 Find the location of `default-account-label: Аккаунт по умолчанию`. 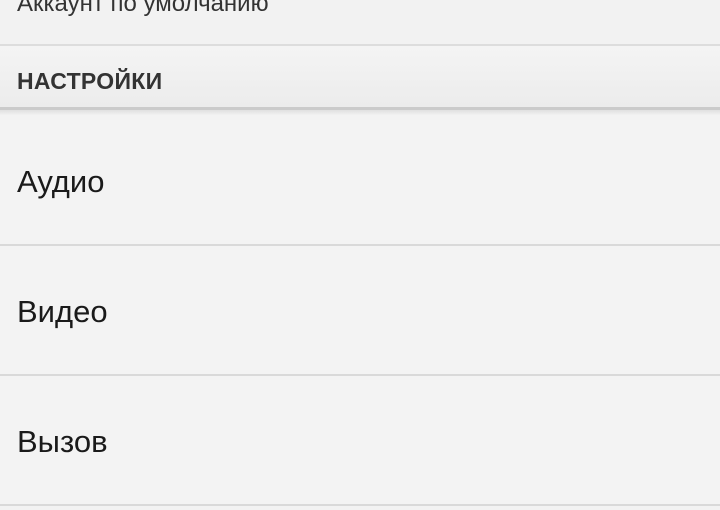

default-account-label: Аккаунт по умолчанию is located at coordinates (143, 8).